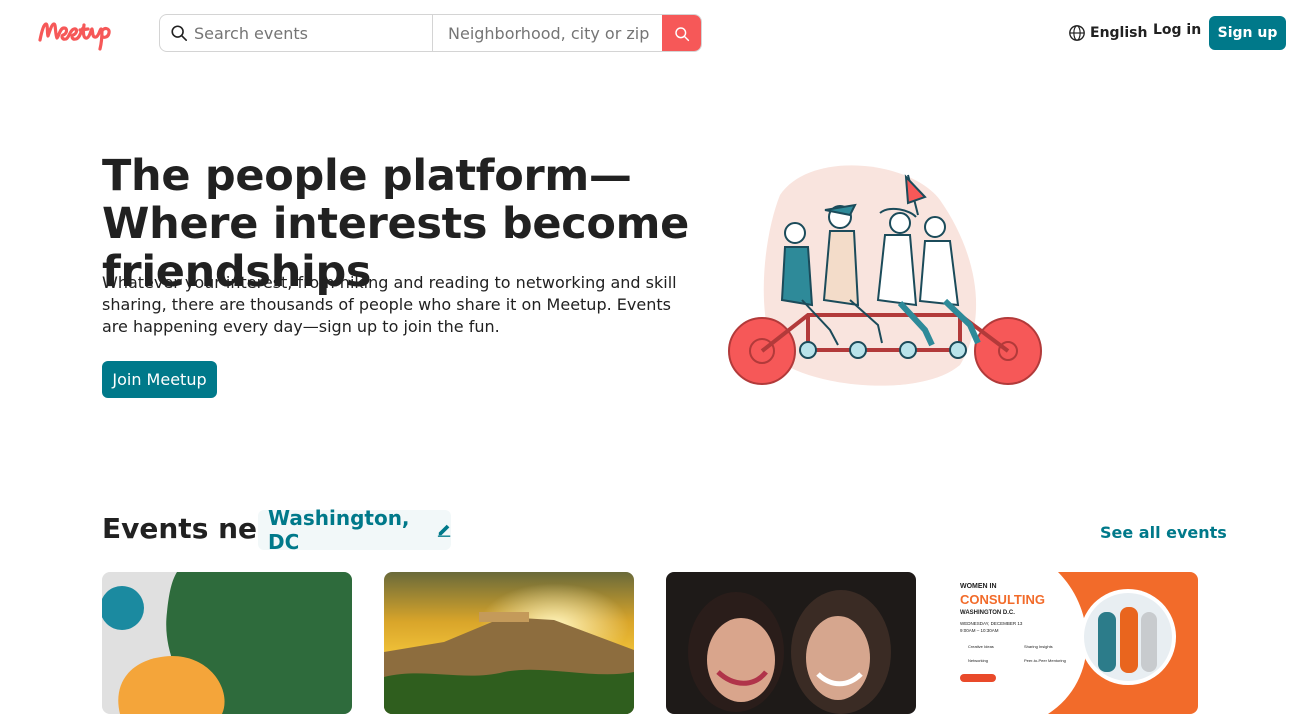 The width and height of the screenshot is (1300, 714). I want to click on meetup-logo, so click(81, 32).